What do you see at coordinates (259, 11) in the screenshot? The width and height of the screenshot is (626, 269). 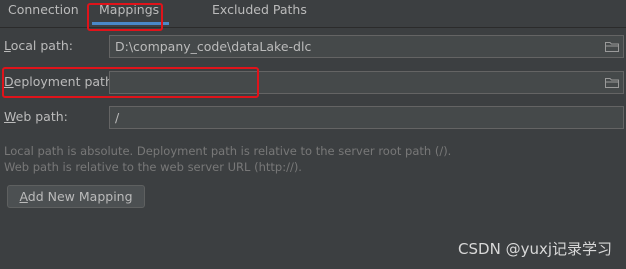 I see `tab-excluded-paths: Excluded Paths` at bounding box center [259, 11].